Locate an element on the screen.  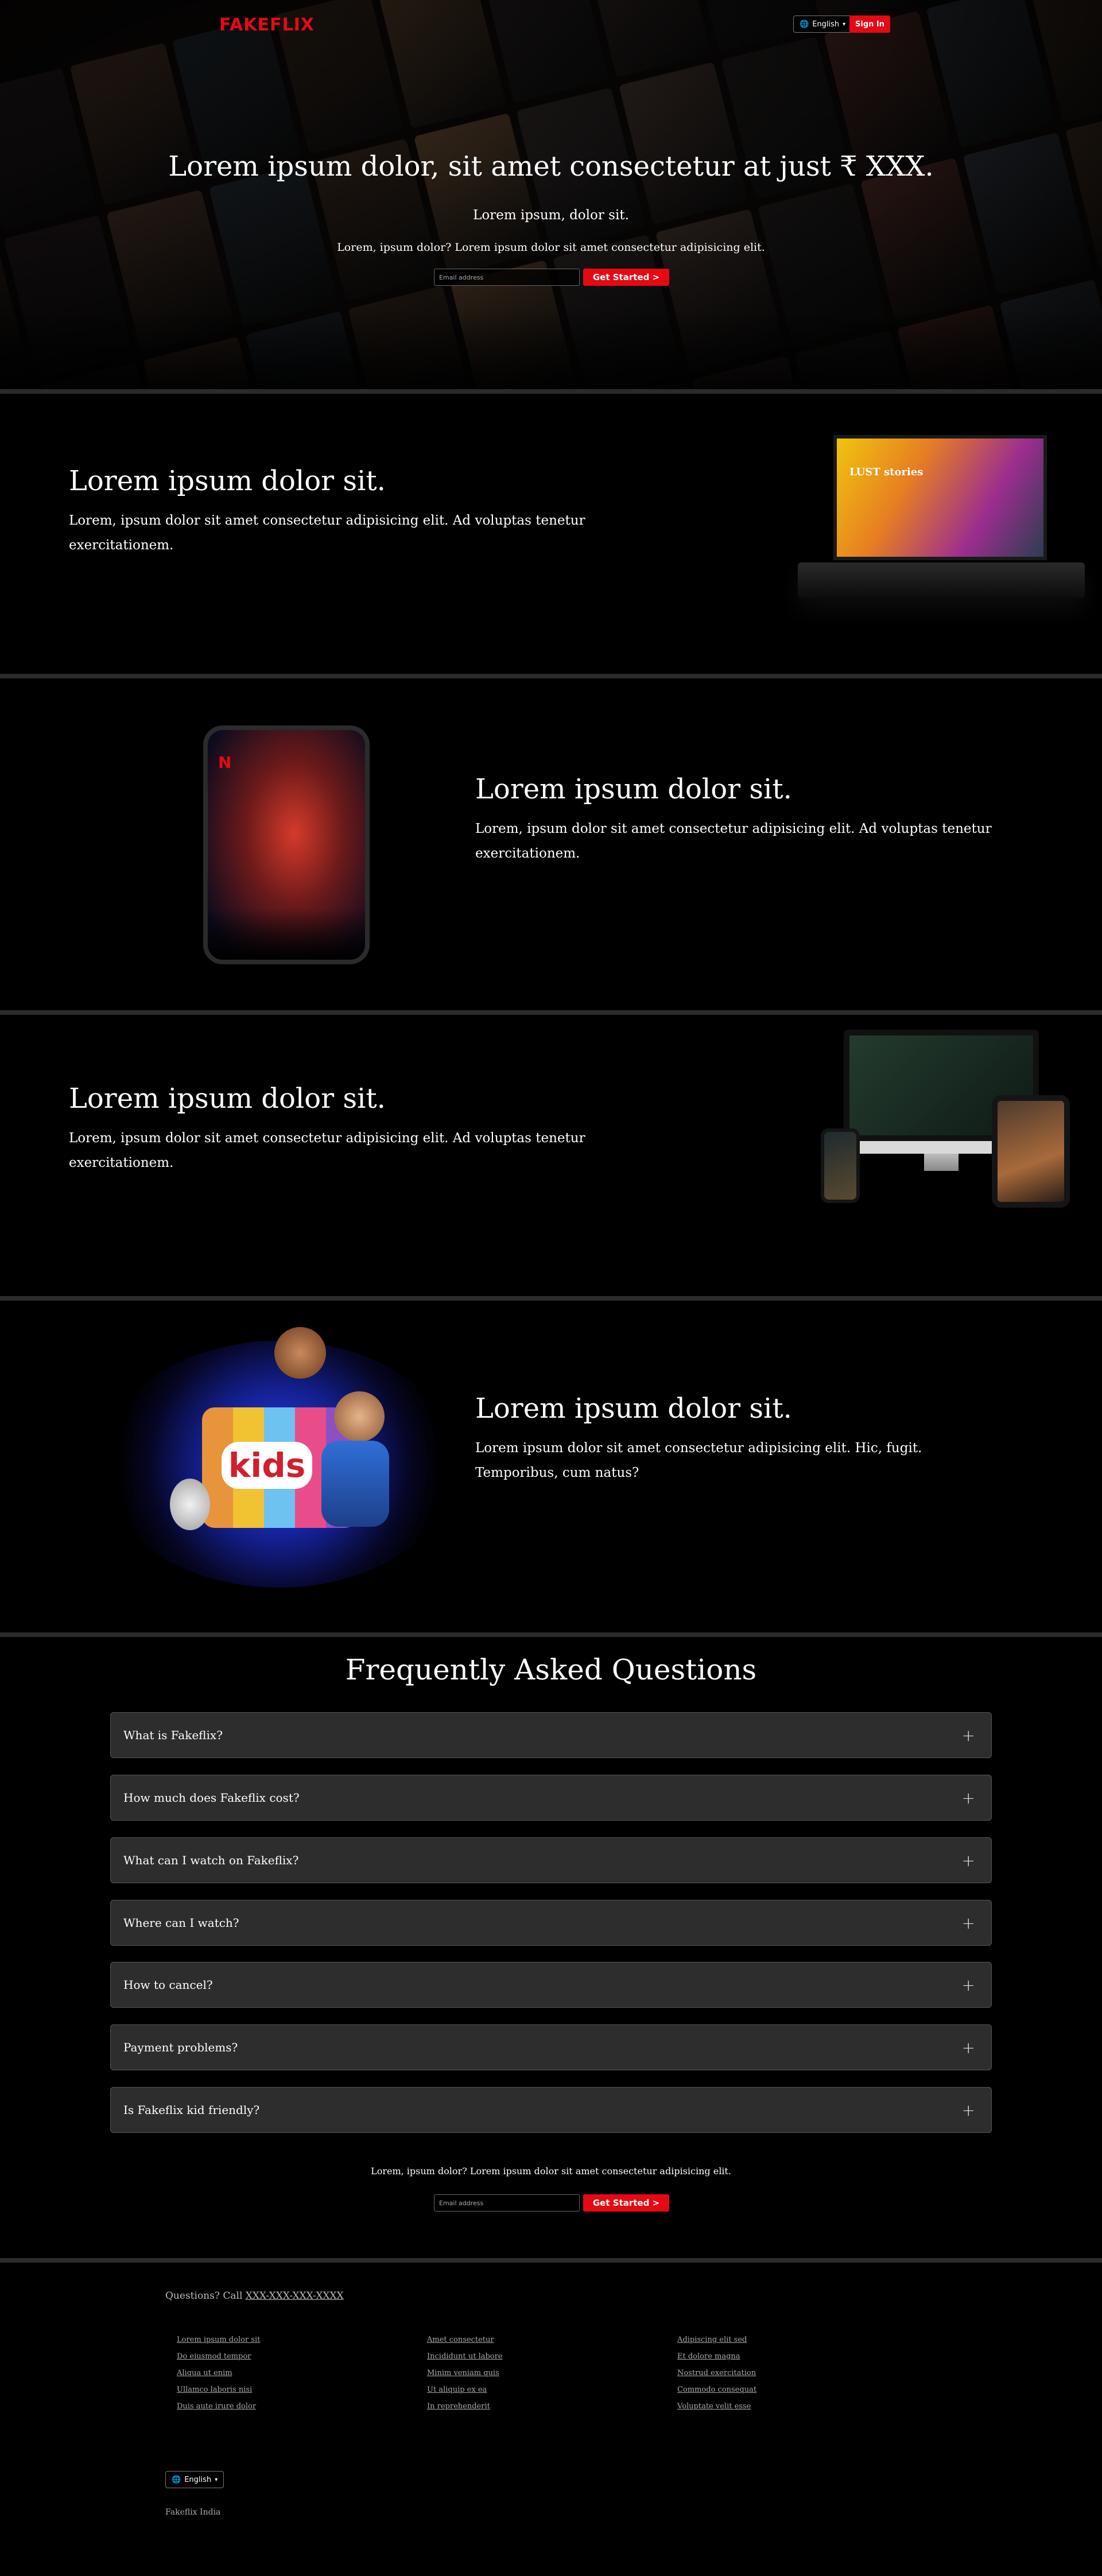
desktop-stand is located at coordinates (941, 1162).